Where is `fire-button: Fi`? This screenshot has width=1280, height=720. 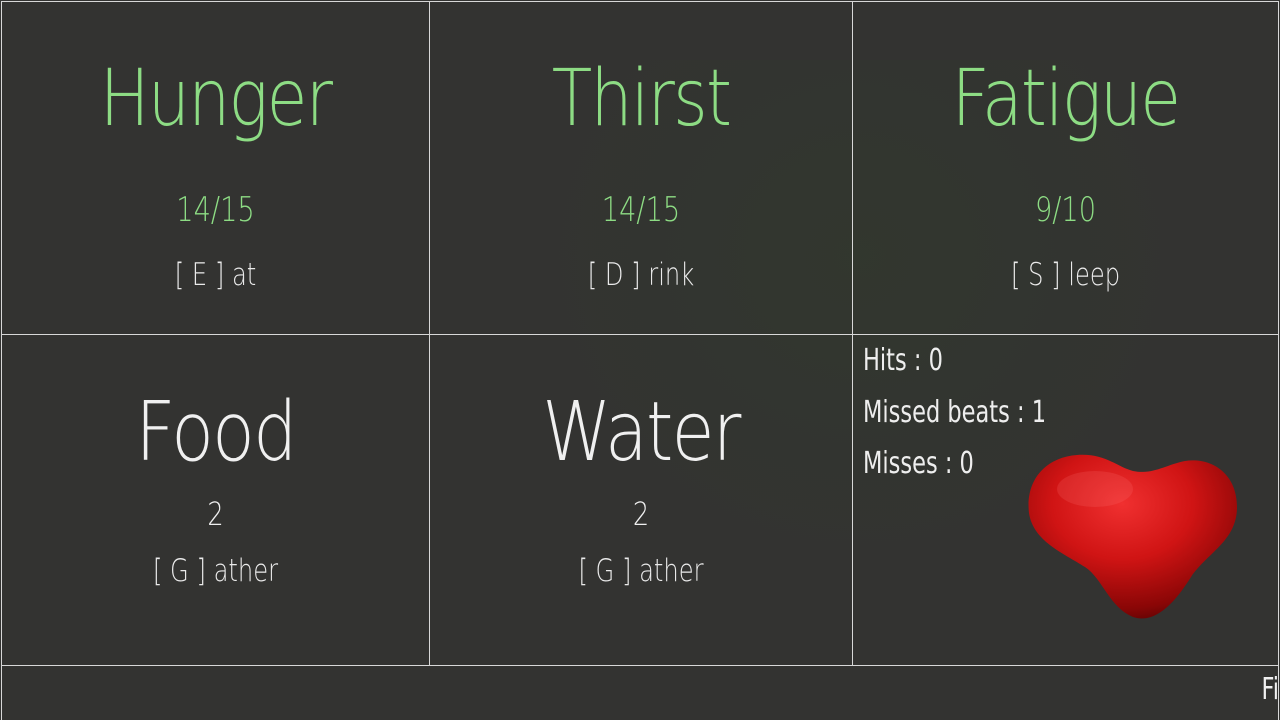 fire-button: Fi is located at coordinates (1270, 689).